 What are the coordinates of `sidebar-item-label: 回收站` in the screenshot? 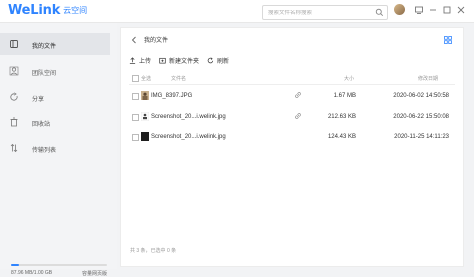 It's located at (41, 125).